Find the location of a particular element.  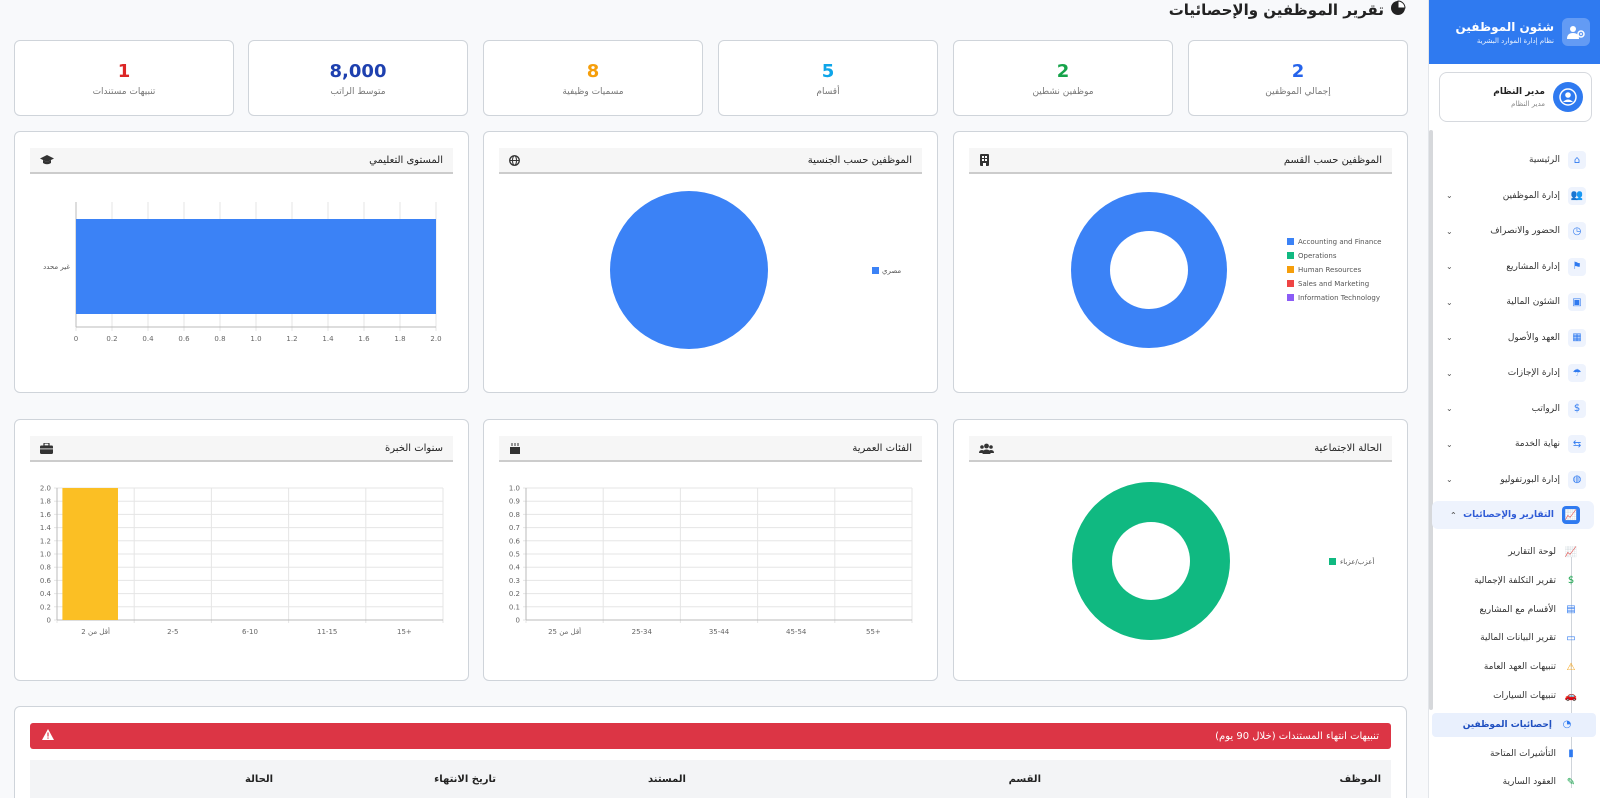

x-tick-label: 1.4 is located at coordinates (328, 339).